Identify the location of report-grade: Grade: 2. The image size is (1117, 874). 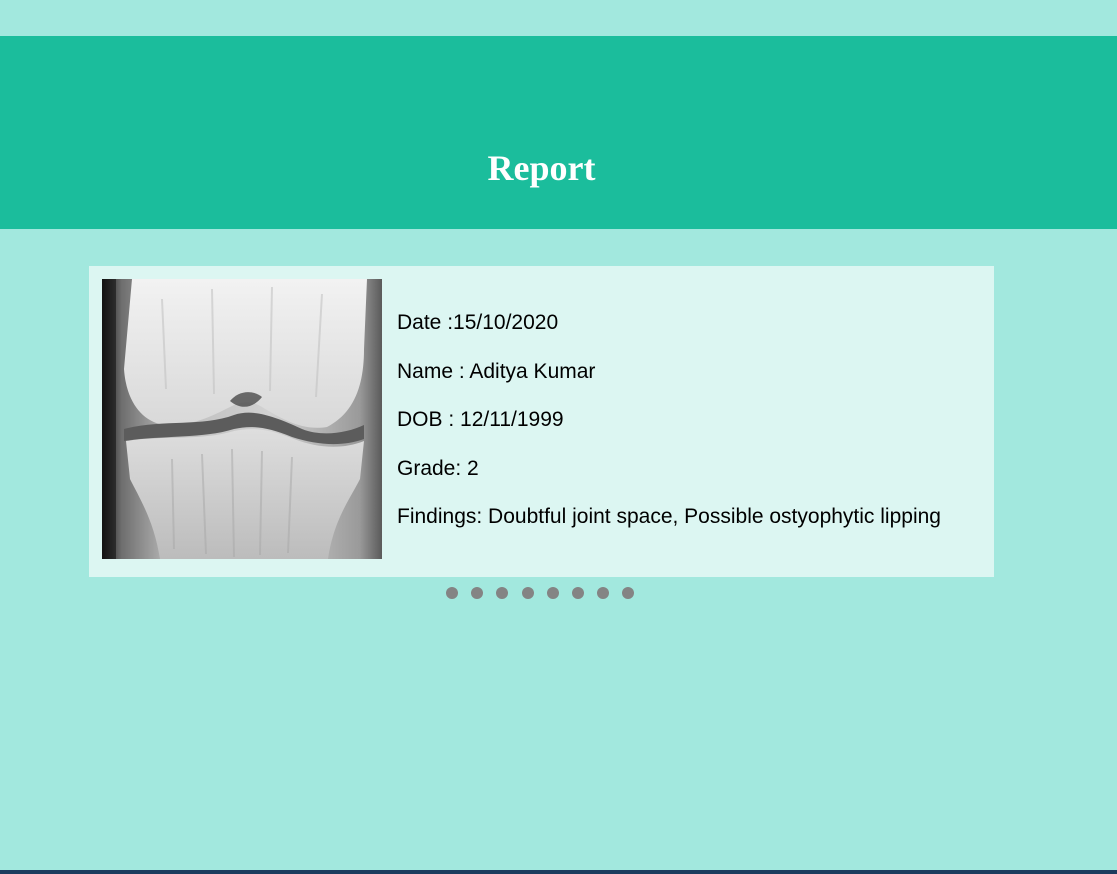
(438, 468).